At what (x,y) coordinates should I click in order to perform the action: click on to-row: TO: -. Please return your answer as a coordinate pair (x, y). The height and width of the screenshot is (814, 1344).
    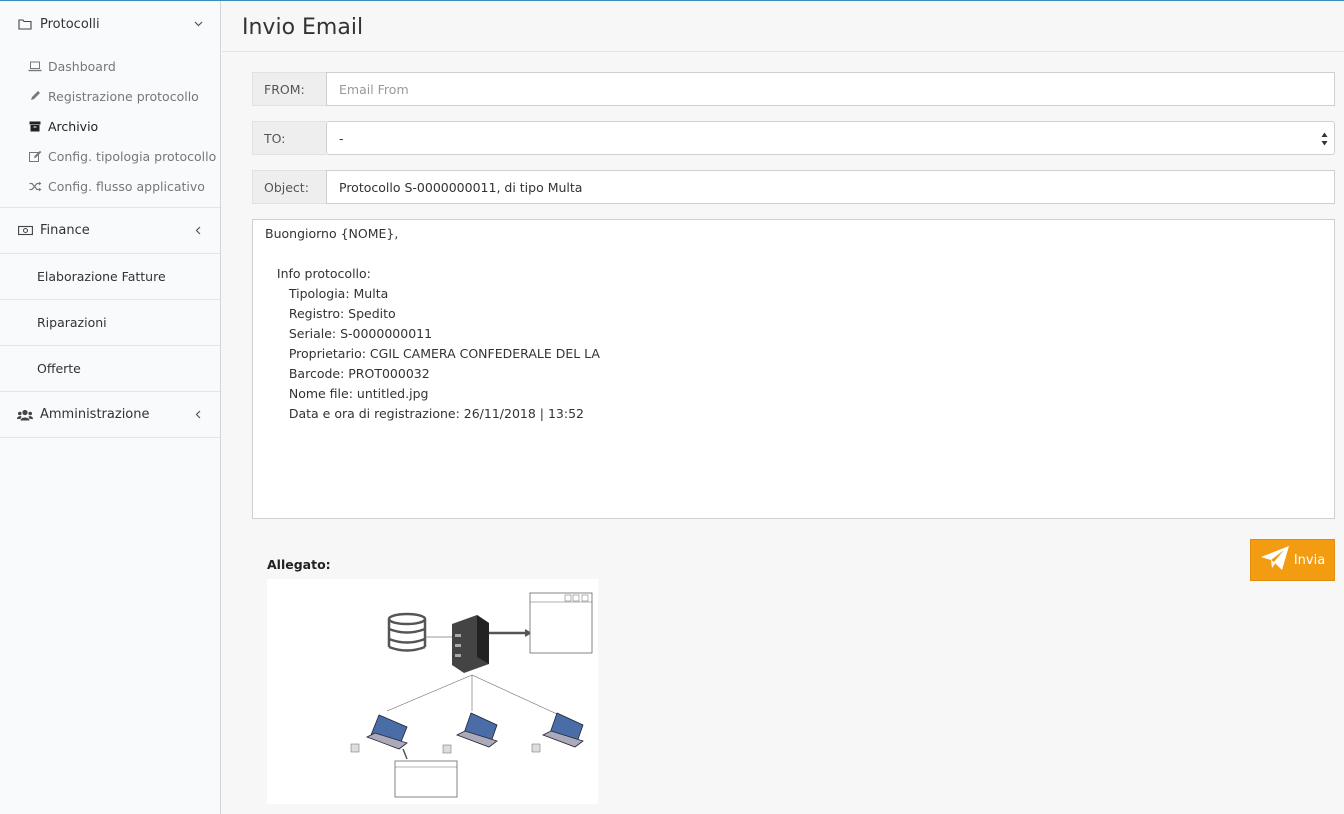
    Looking at the image, I should click on (793, 138).